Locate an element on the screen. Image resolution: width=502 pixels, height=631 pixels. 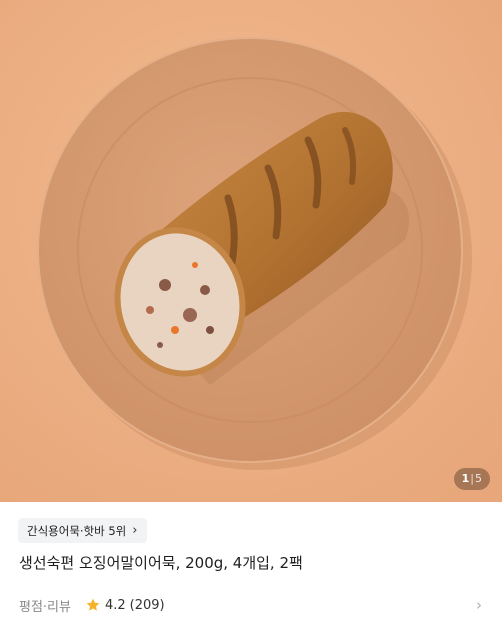
product-title: 생선숙편 오징어말이어묵, 200g, 4개입, 2팩 is located at coordinates (161, 562).